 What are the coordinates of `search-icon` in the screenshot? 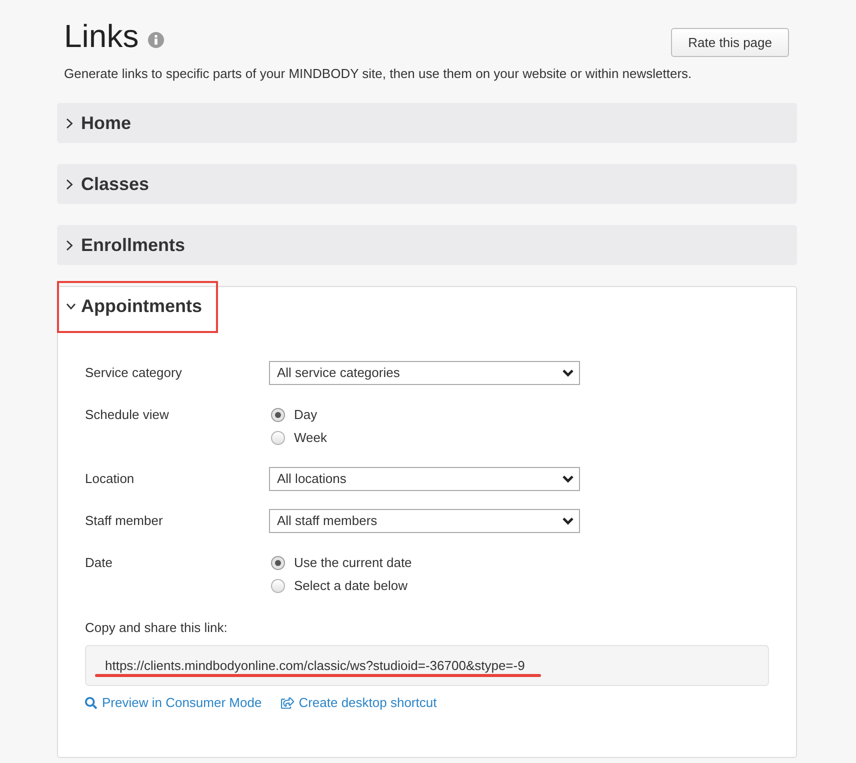 It's located at (91, 703).